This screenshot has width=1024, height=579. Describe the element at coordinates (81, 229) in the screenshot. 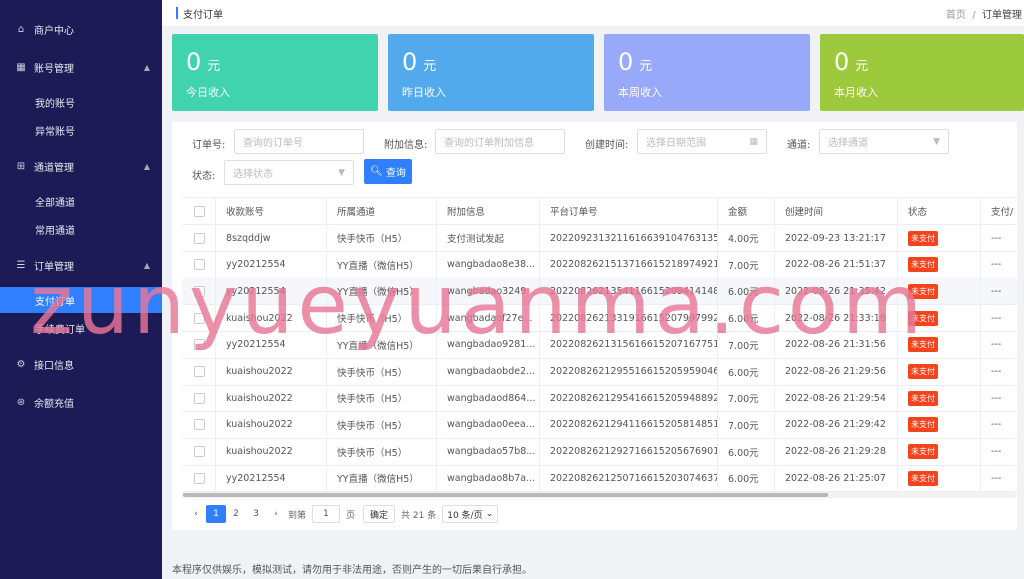

I see `sidebar-item-common-channels: 常用通道` at that location.